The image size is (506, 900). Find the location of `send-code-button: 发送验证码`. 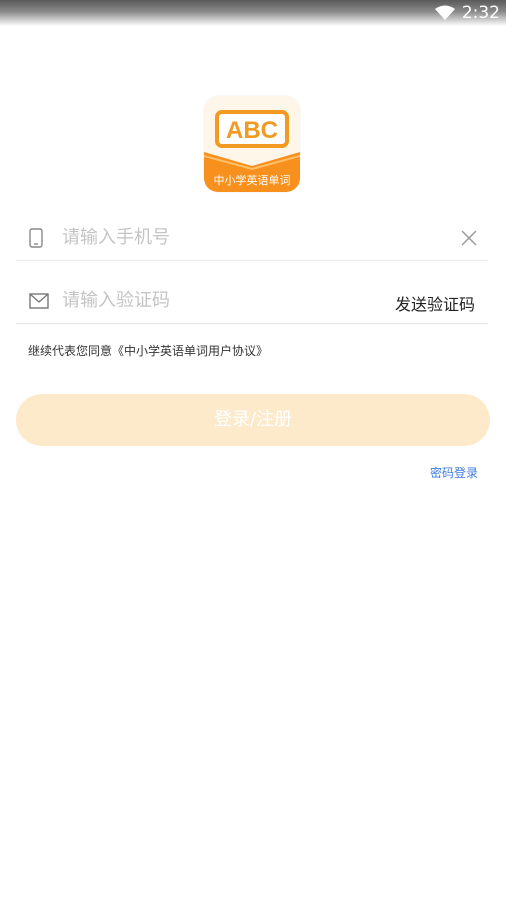

send-code-button: 发送验证码 is located at coordinates (435, 303).